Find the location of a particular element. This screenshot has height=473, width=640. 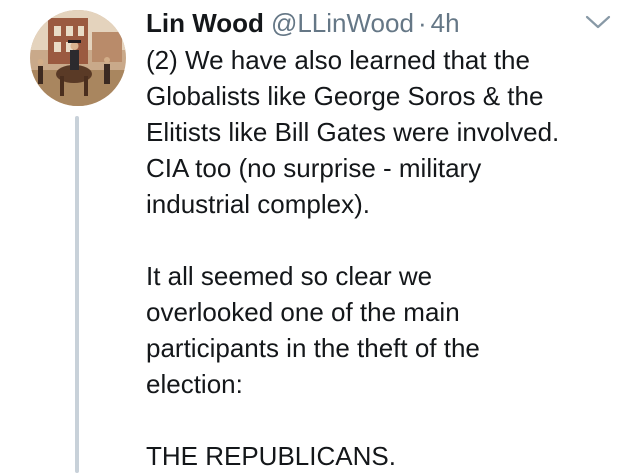

author-name: Lin Wood is located at coordinates (205, 23).